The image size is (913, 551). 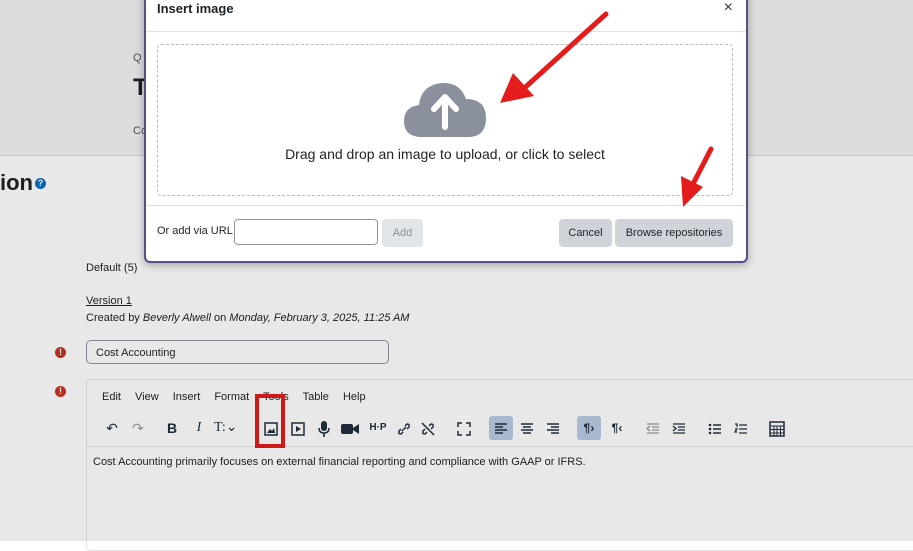 What do you see at coordinates (697, 176) in the screenshot?
I see `arrow-to-browse-button` at bounding box center [697, 176].